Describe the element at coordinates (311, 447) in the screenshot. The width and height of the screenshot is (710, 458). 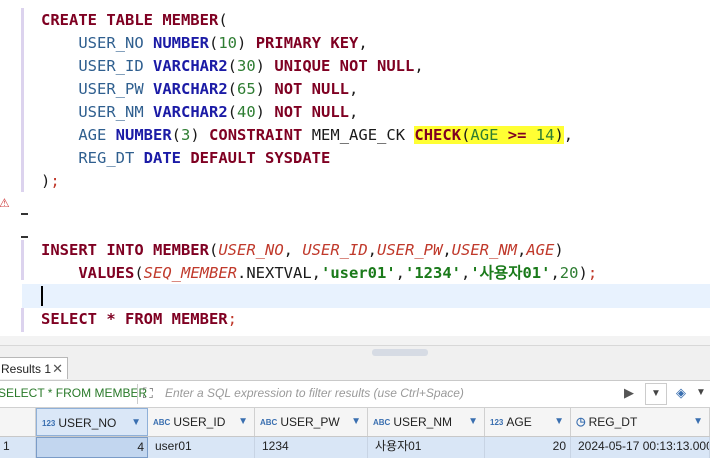
I see `cell-user-pw: 1234` at that location.